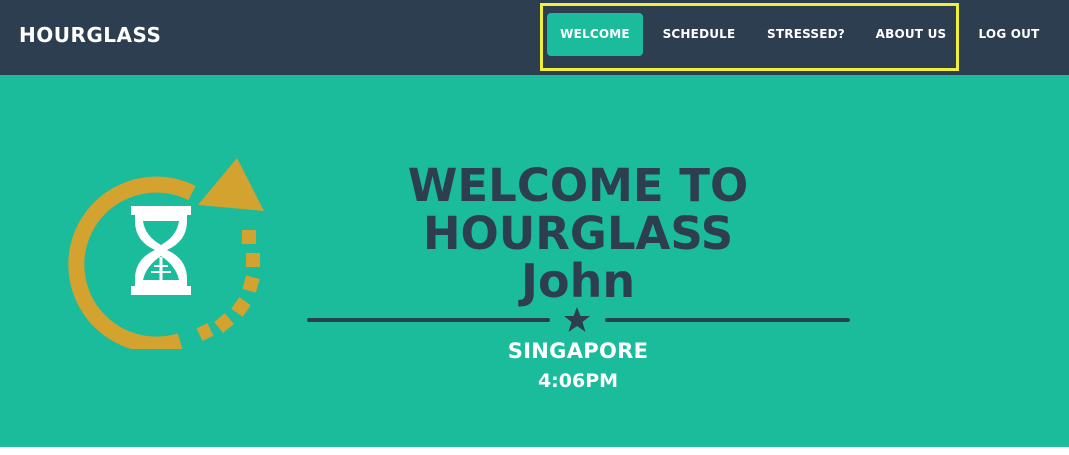 The image size is (1069, 455). What do you see at coordinates (428, 320) in the screenshot?
I see `divider-line-left` at bounding box center [428, 320].